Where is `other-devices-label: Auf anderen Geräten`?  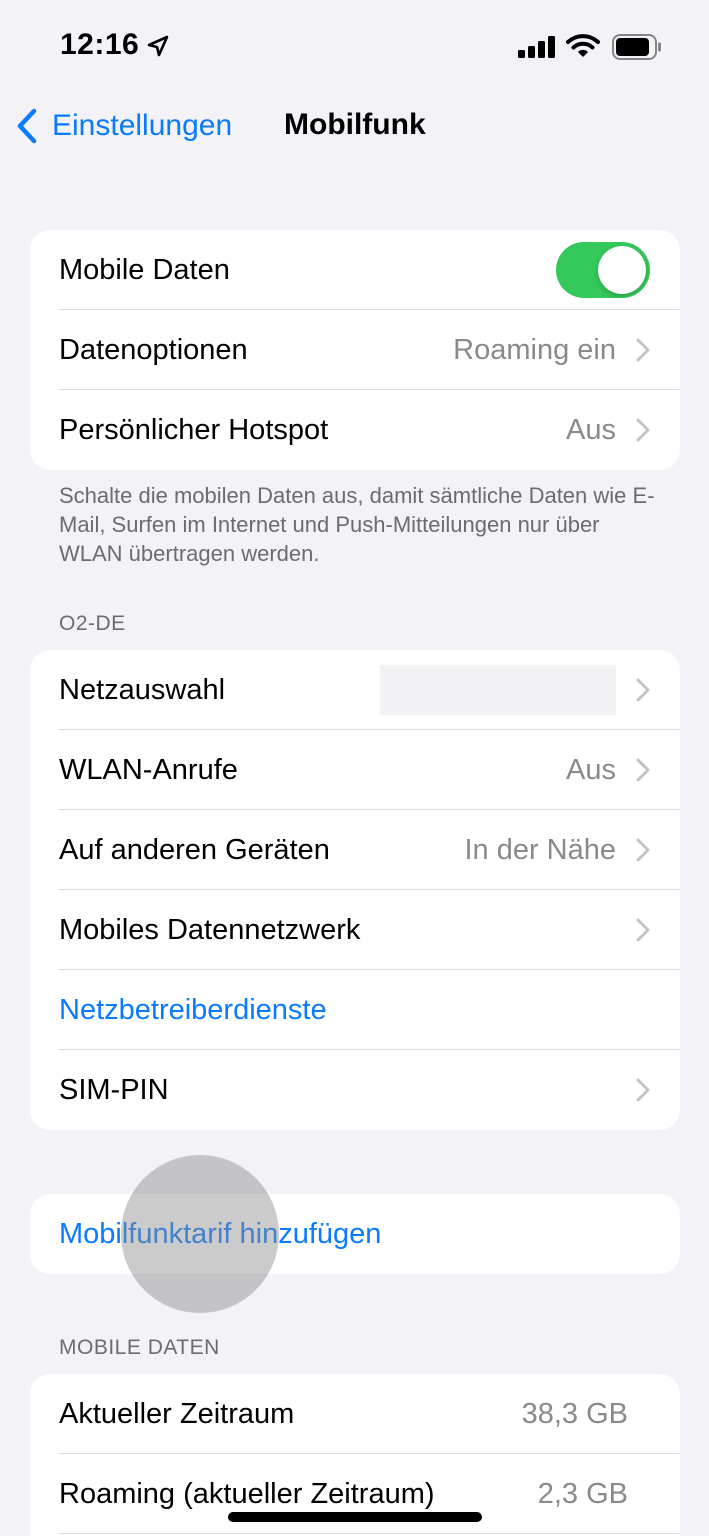 other-devices-label: Auf anderen Geräten is located at coordinates (194, 849).